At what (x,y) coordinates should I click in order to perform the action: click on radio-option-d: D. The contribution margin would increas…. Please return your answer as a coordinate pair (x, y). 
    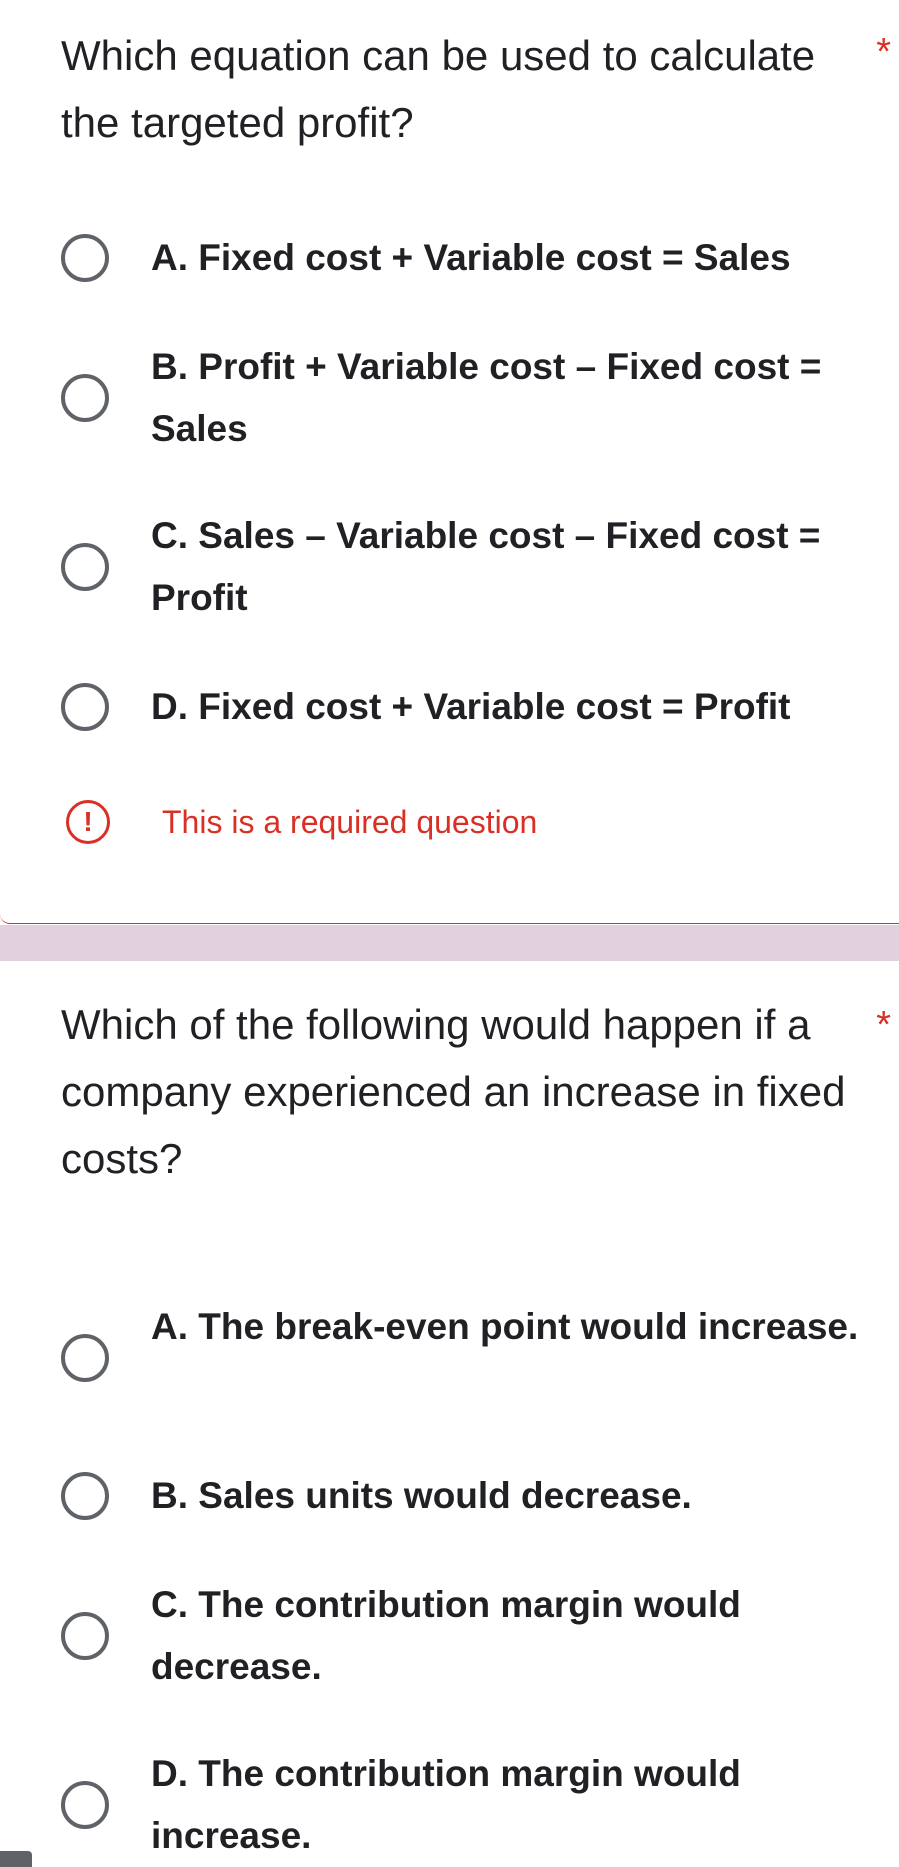
    Looking at the image, I should click on (449, 1805).